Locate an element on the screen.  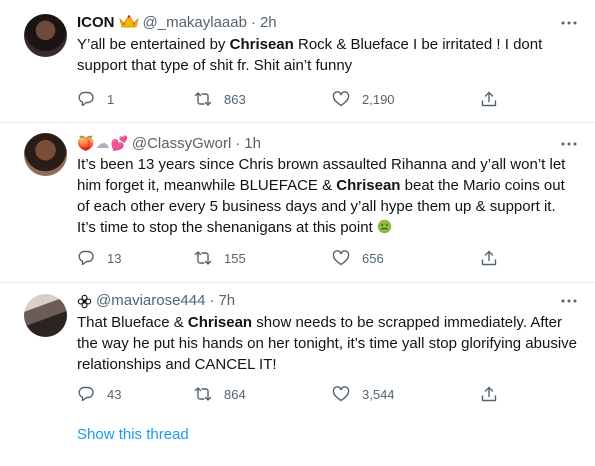
retweet-button: 155 is located at coordinates (220, 258).